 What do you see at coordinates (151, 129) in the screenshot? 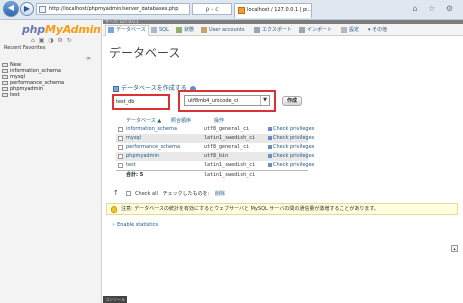
I see `database-link: information_schema` at bounding box center [151, 129].